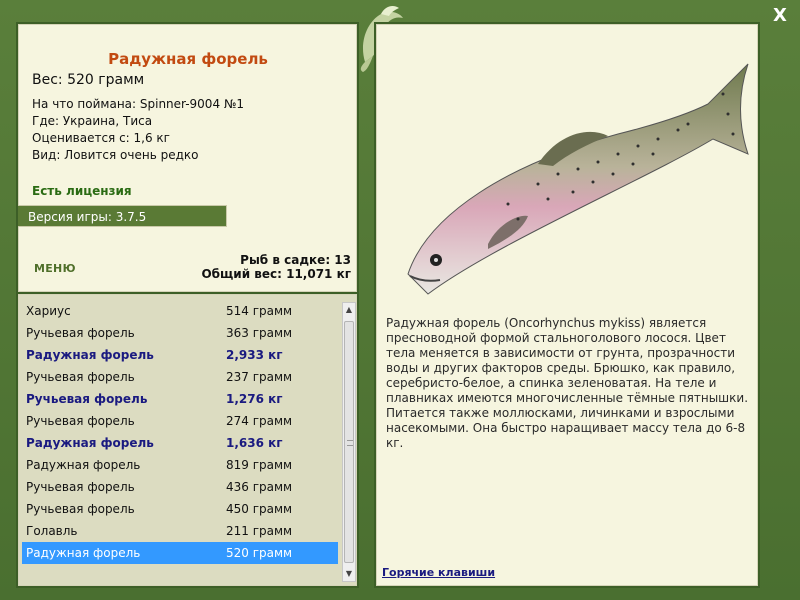  I want to click on catch-row: Ручьевая форель 363 грамм, so click(180, 333).